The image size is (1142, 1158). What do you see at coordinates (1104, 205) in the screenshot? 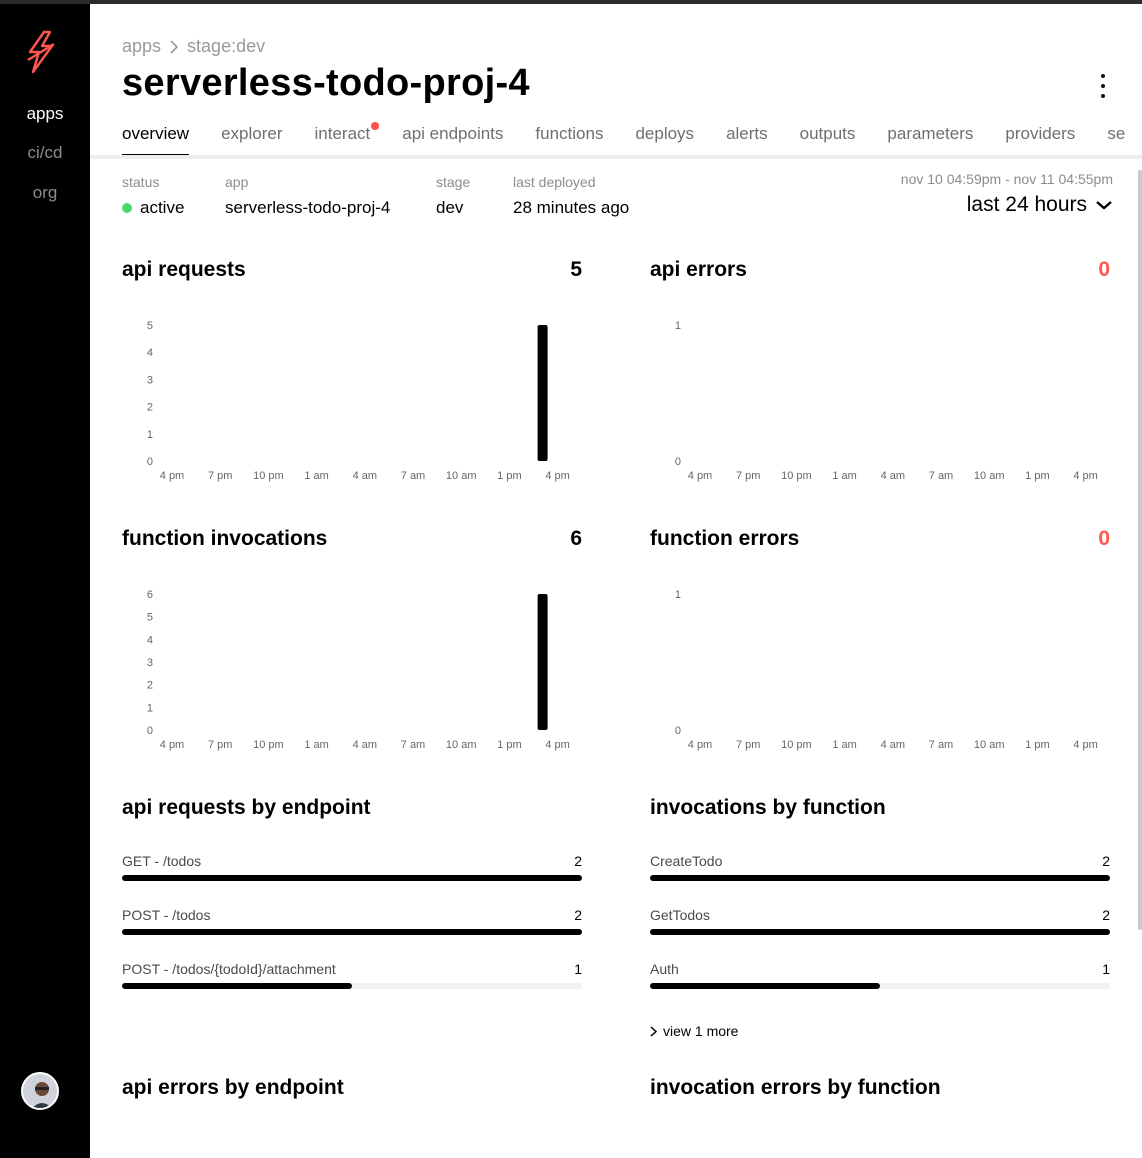
I see `chevron-down-icon` at bounding box center [1104, 205].